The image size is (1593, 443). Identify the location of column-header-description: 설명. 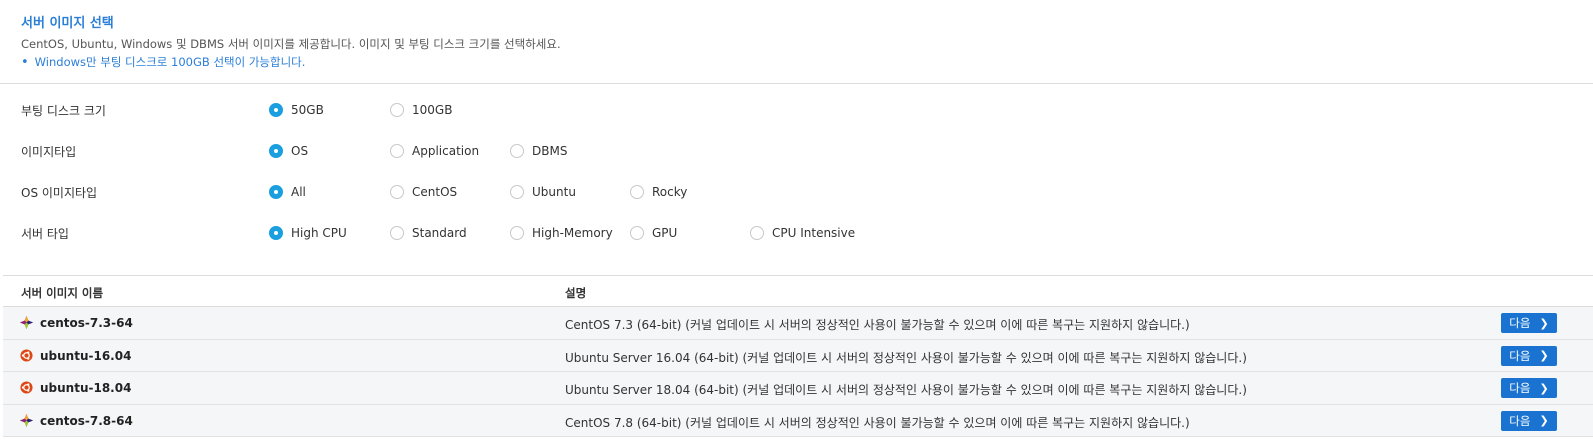
(576, 293).